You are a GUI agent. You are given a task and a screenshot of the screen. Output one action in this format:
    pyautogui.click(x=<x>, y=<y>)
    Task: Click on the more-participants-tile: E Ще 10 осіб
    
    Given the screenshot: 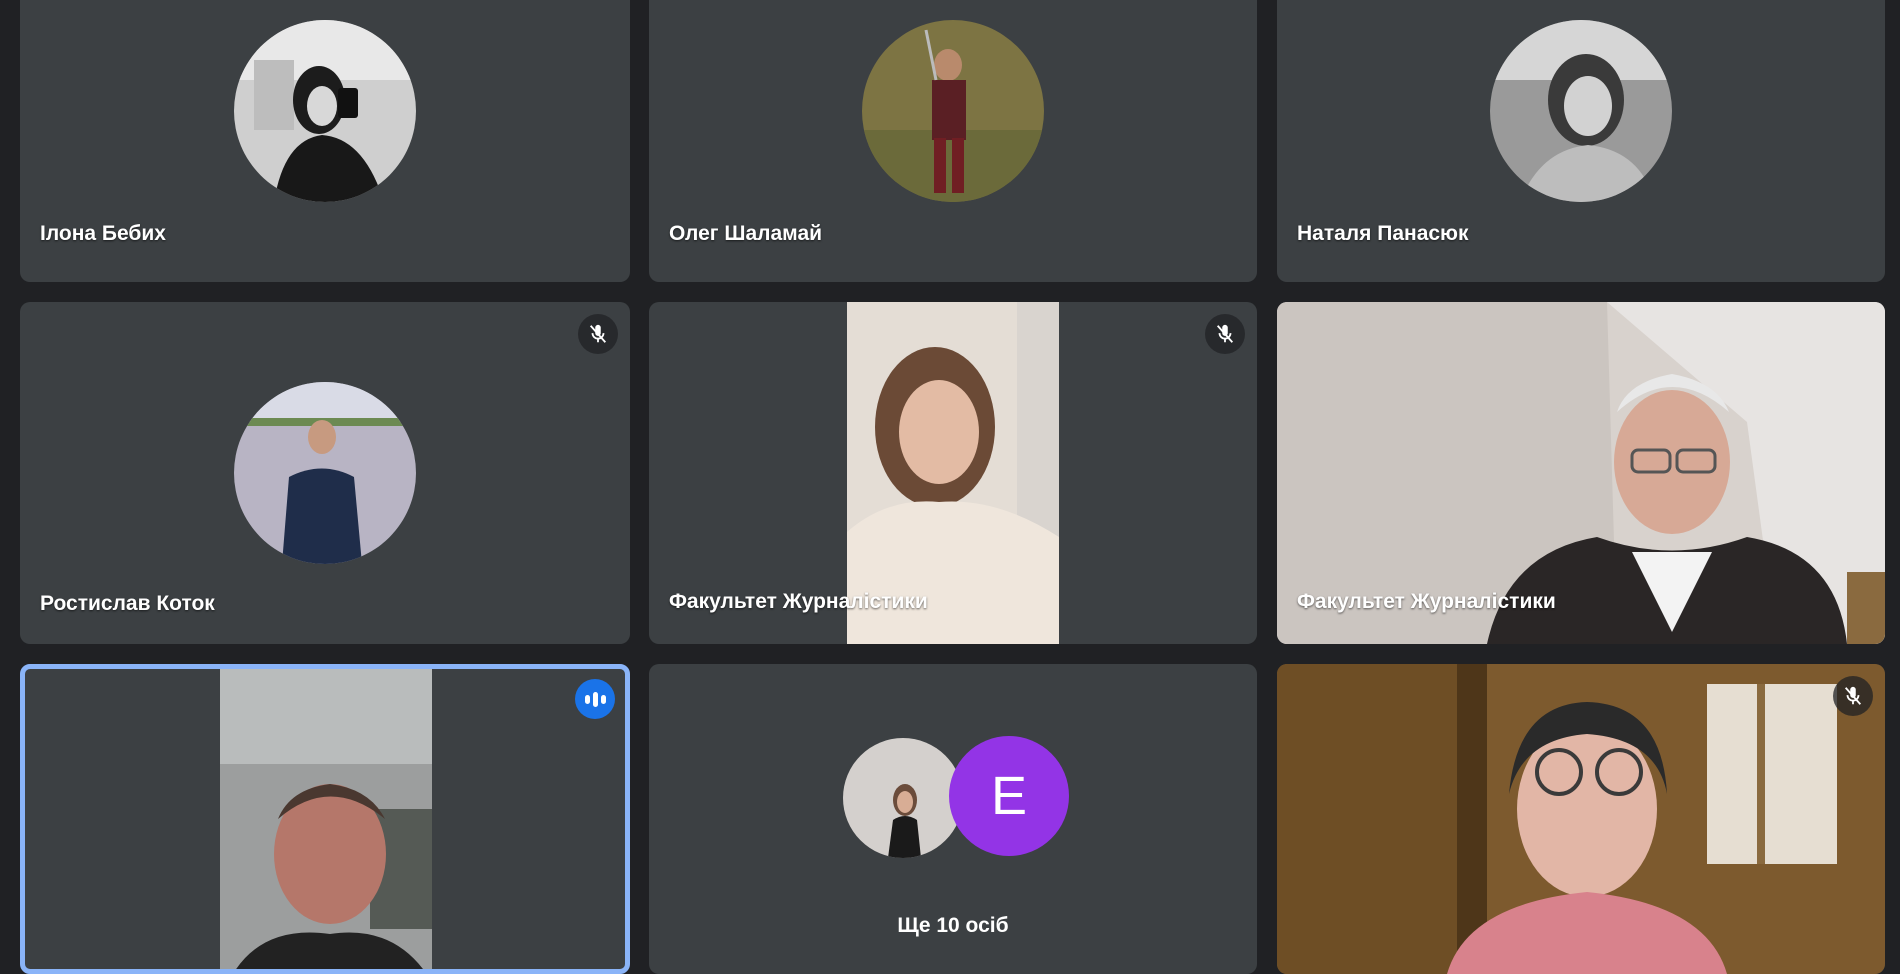 What is the action you would take?
    pyautogui.click(x=953, y=819)
    